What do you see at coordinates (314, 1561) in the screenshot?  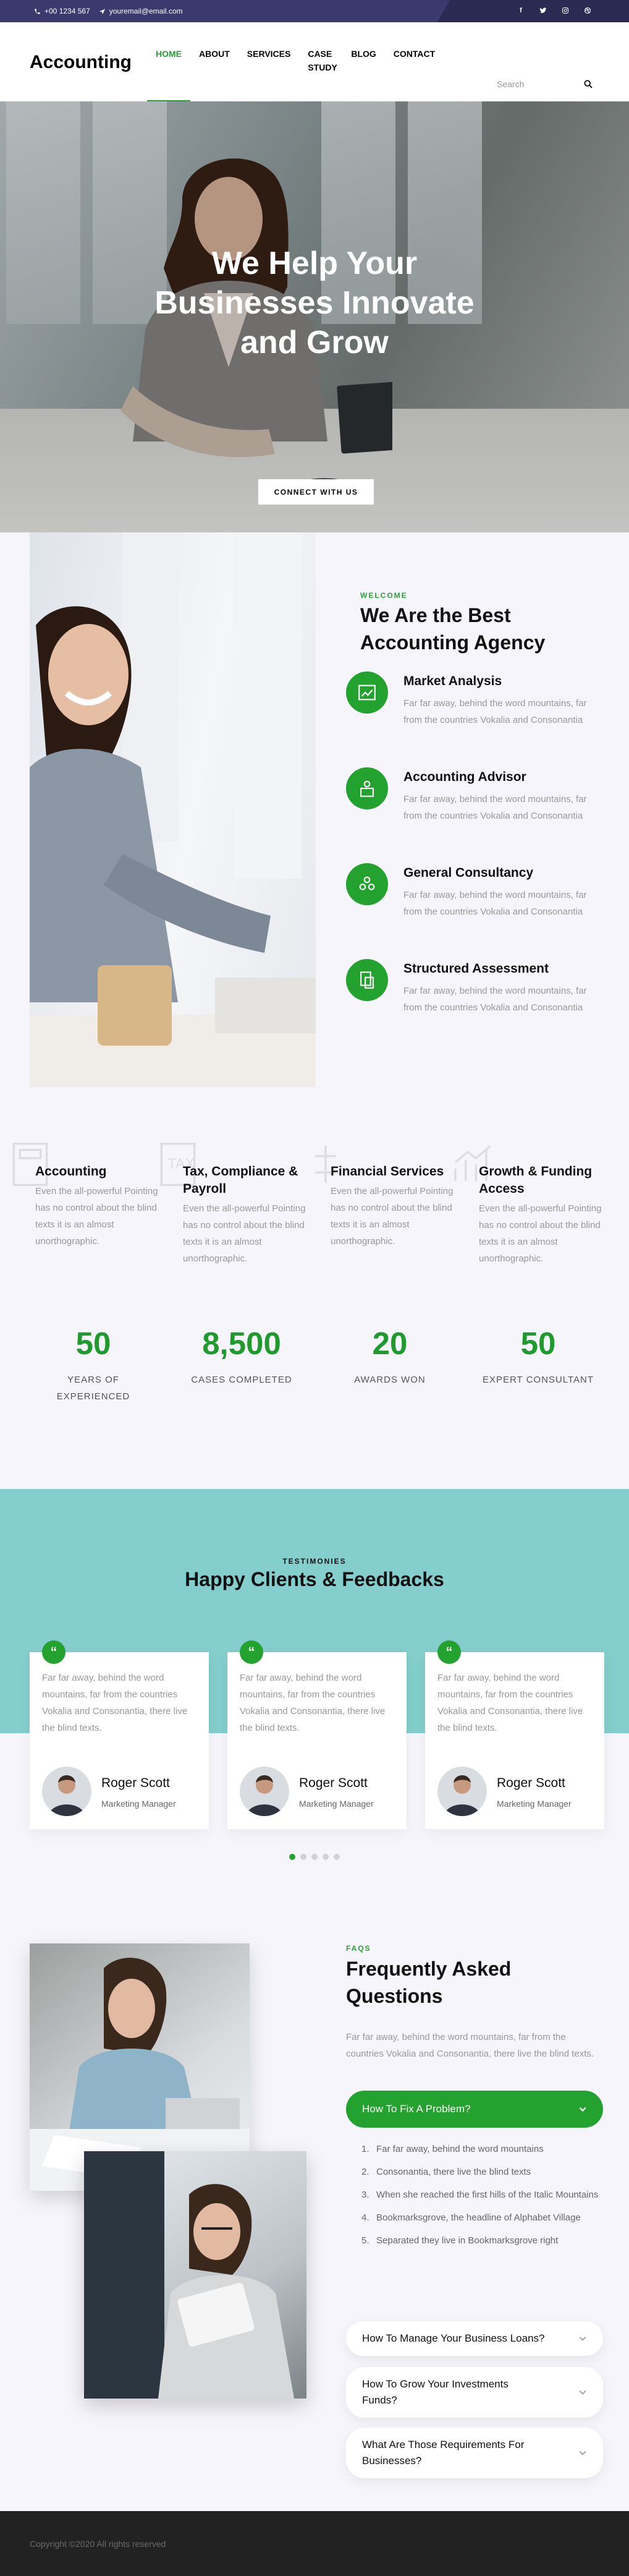 I see `testimonials-eyebrow: TESTIMONIES` at bounding box center [314, 1561].